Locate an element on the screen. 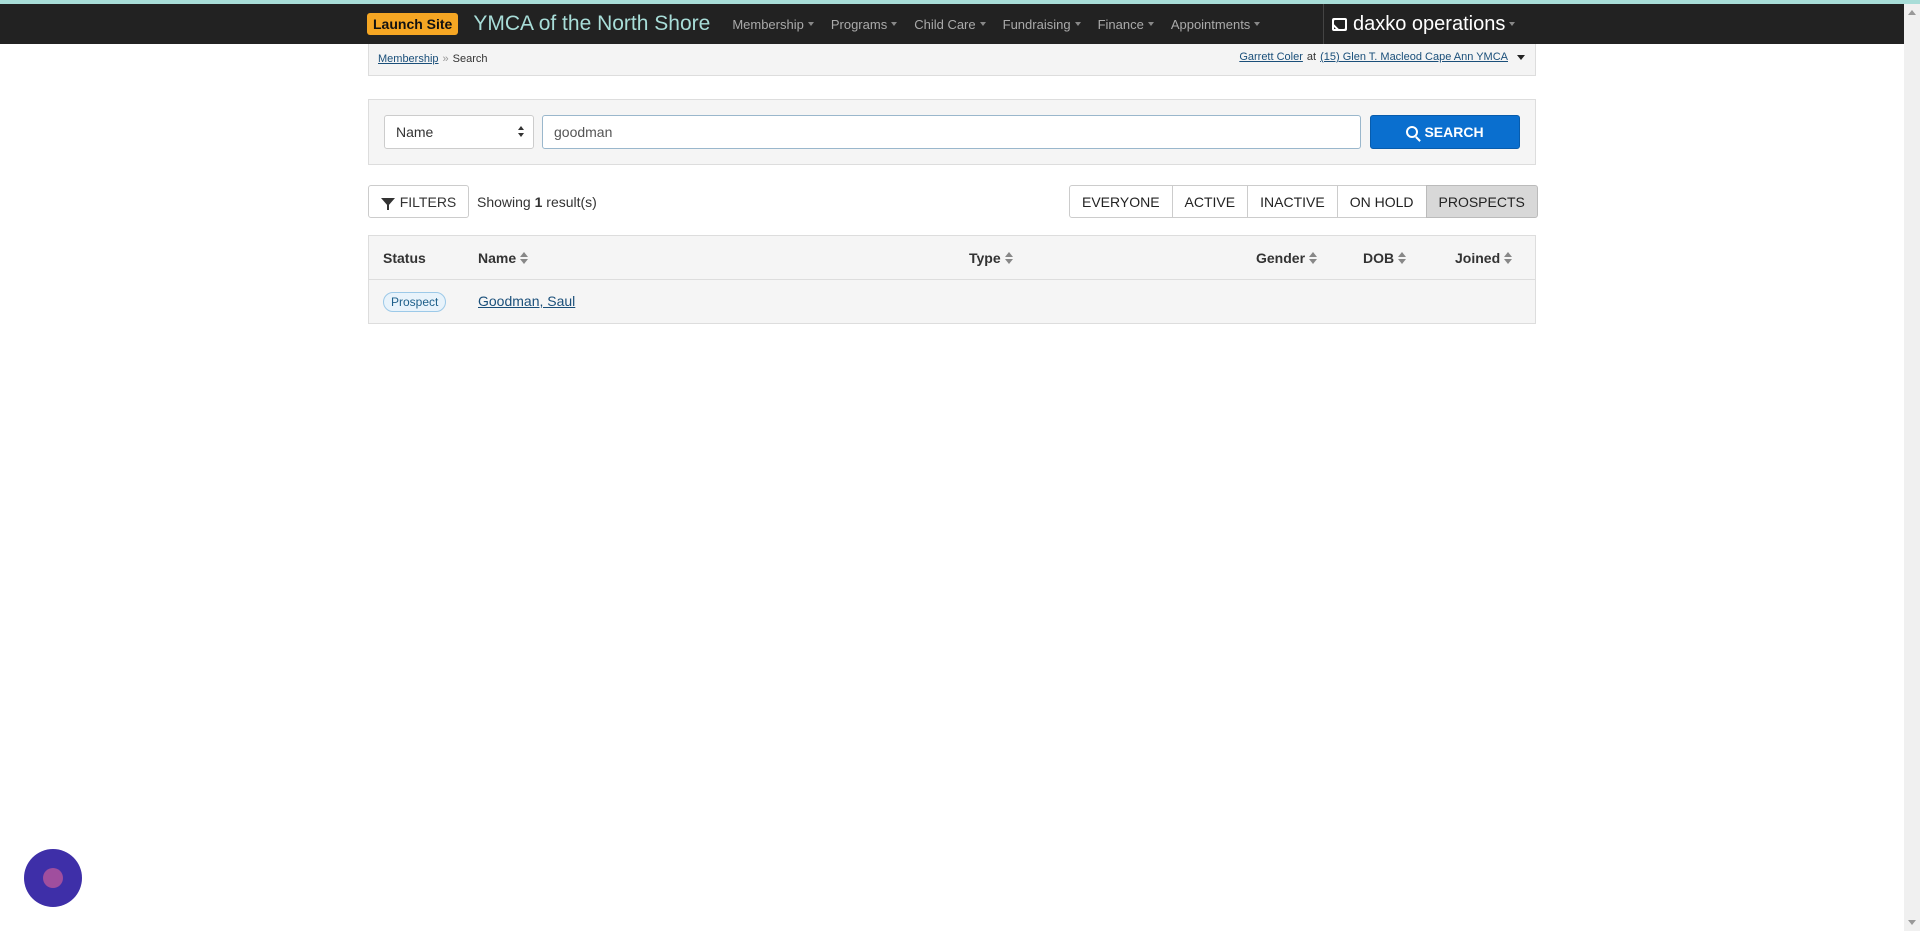  organization-name: YMCA of the North Shore is located at coordinates (591, 24).